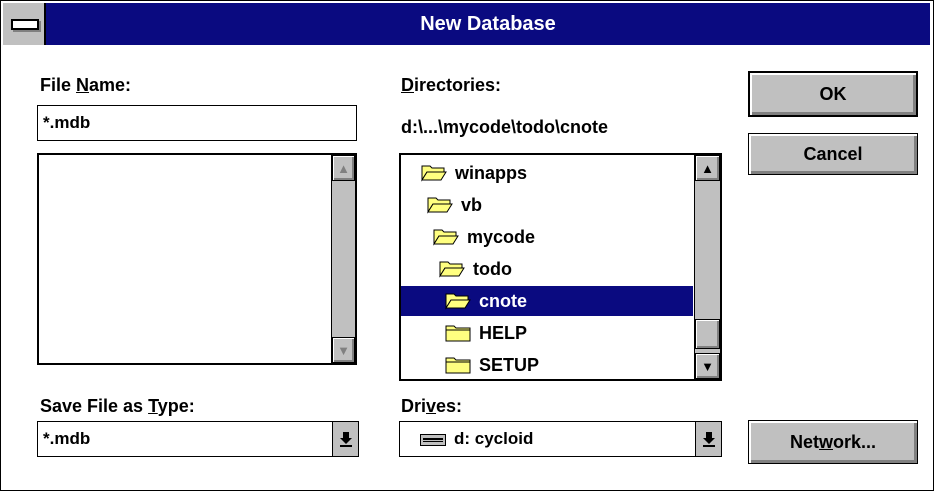  Describe the element at coordinates (488, 24) in the screenshot. I see `window-title: New Database` at that location.